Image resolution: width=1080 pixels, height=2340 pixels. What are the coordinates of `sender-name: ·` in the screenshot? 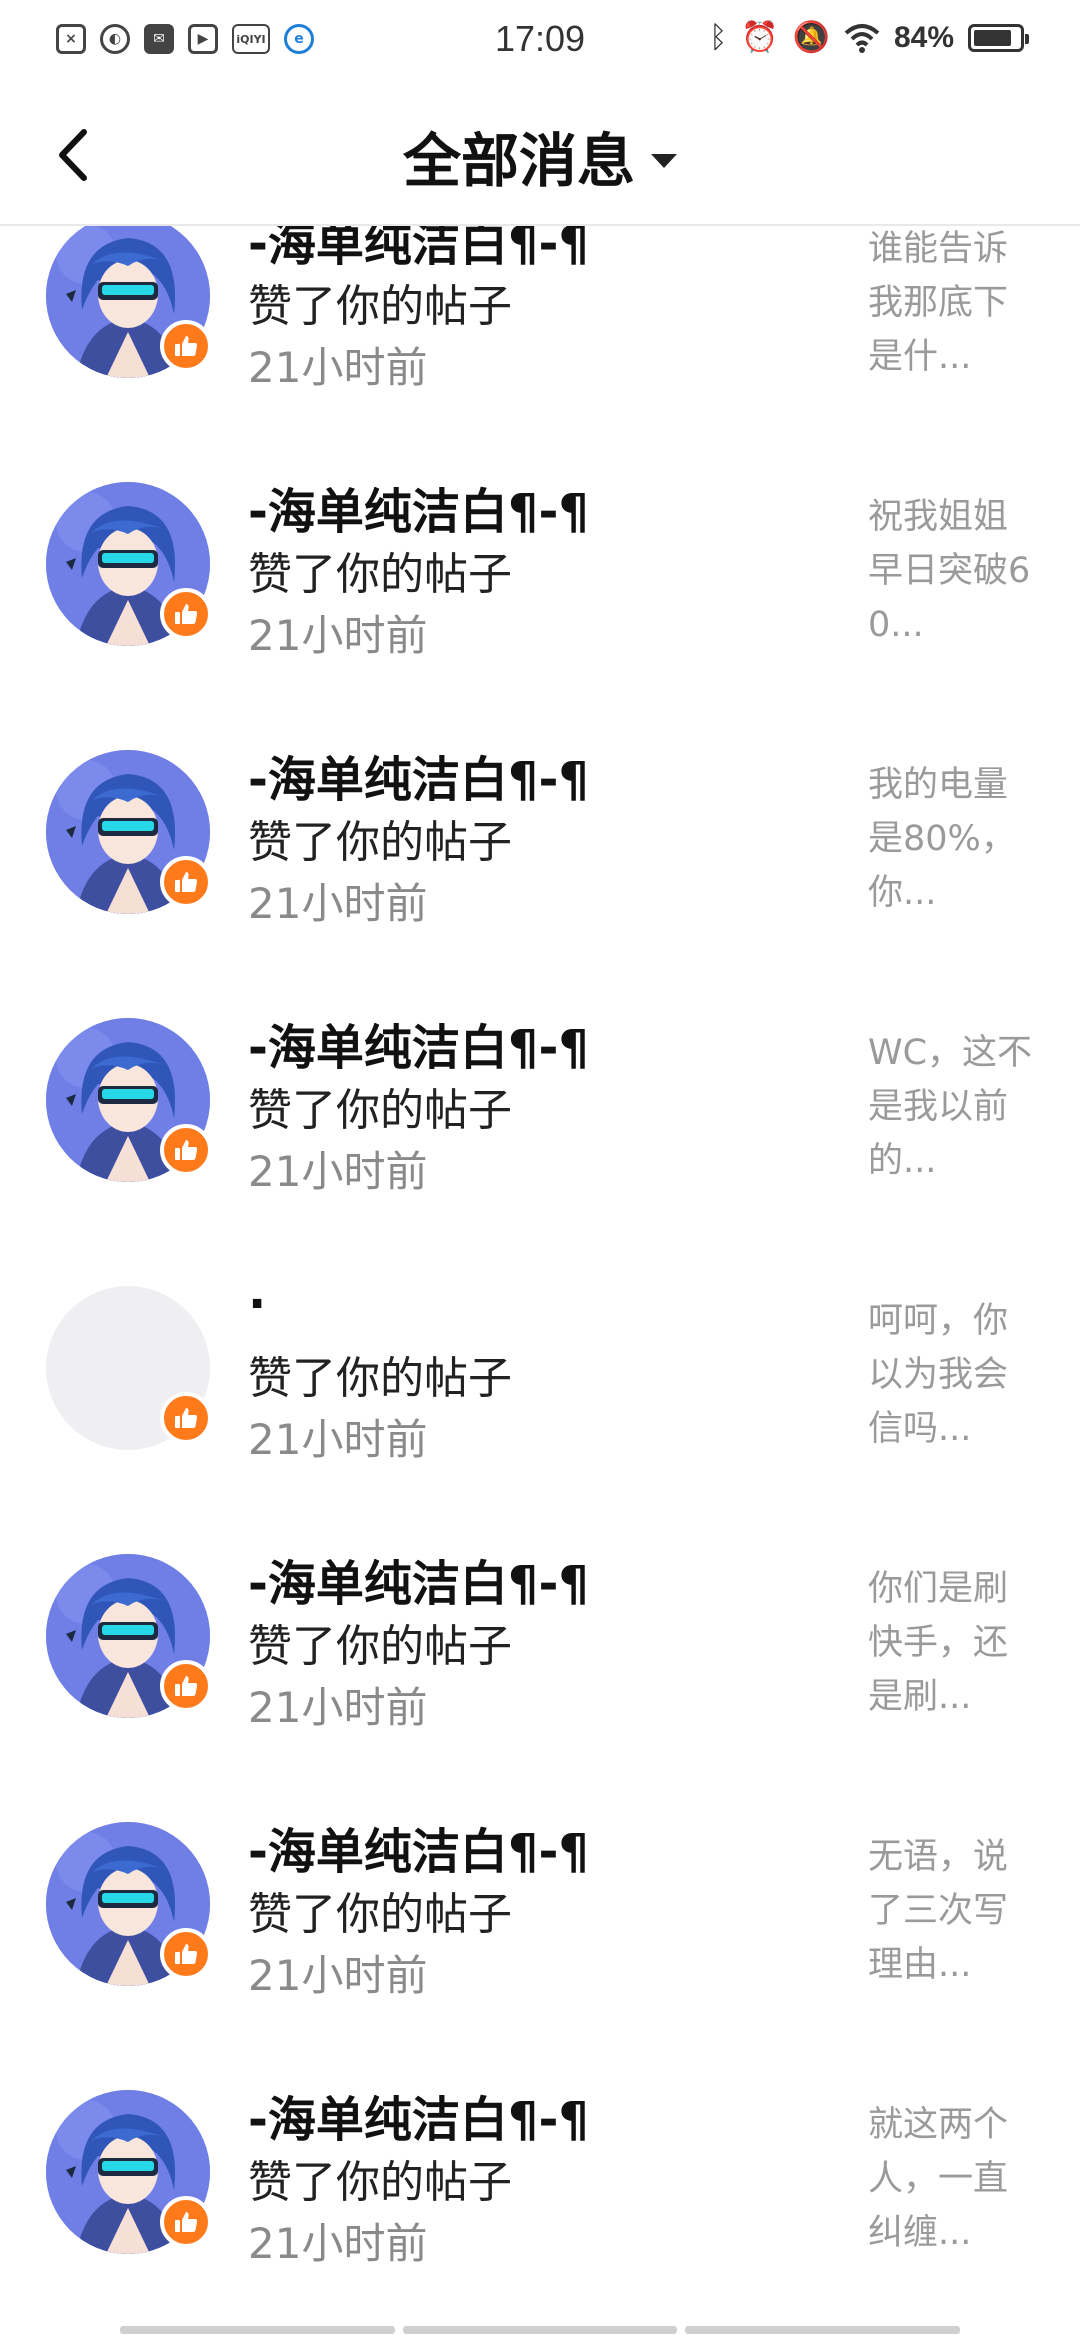 It's located at (257, 1304).